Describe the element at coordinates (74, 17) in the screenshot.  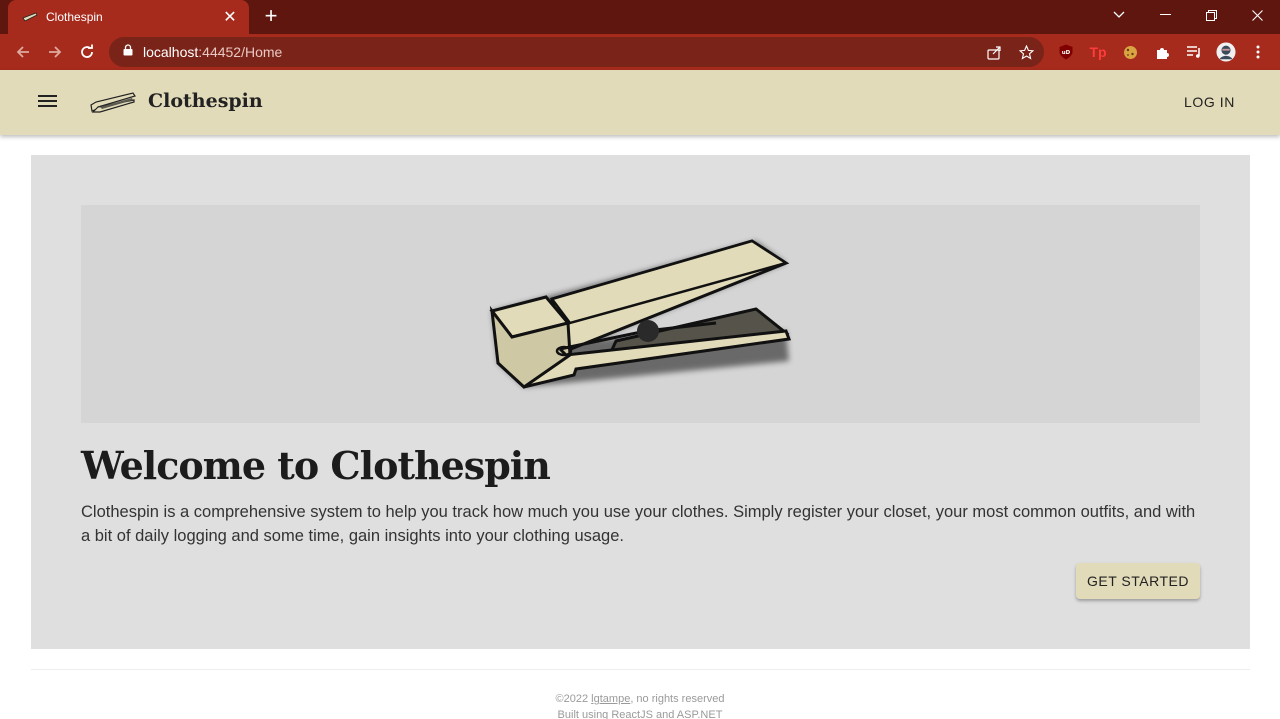
I see `tab-title: Clothespin` at that location.